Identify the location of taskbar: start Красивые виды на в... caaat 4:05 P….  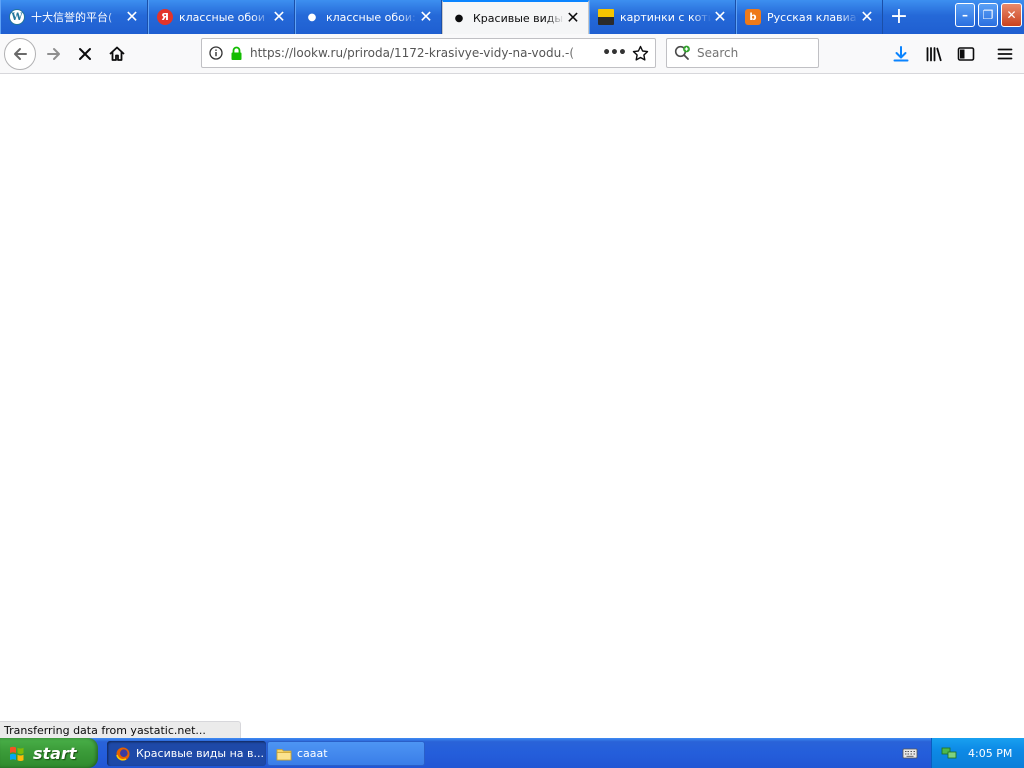
(512, 753).